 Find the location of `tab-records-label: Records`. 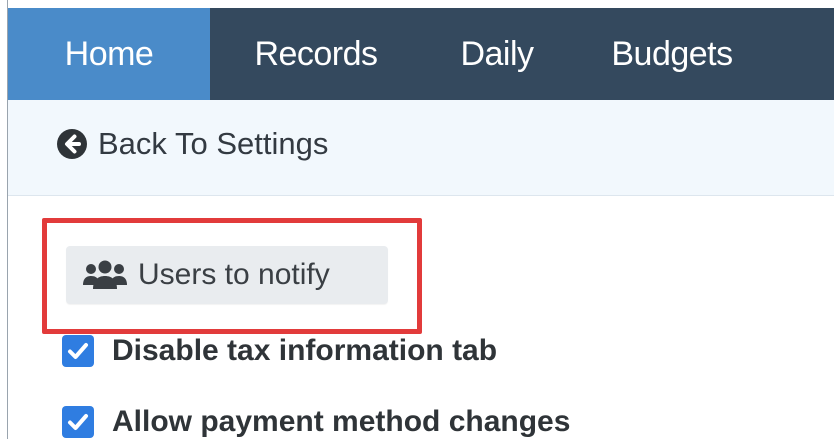

tab-records-label: Records is located at coordinates (316, 53).